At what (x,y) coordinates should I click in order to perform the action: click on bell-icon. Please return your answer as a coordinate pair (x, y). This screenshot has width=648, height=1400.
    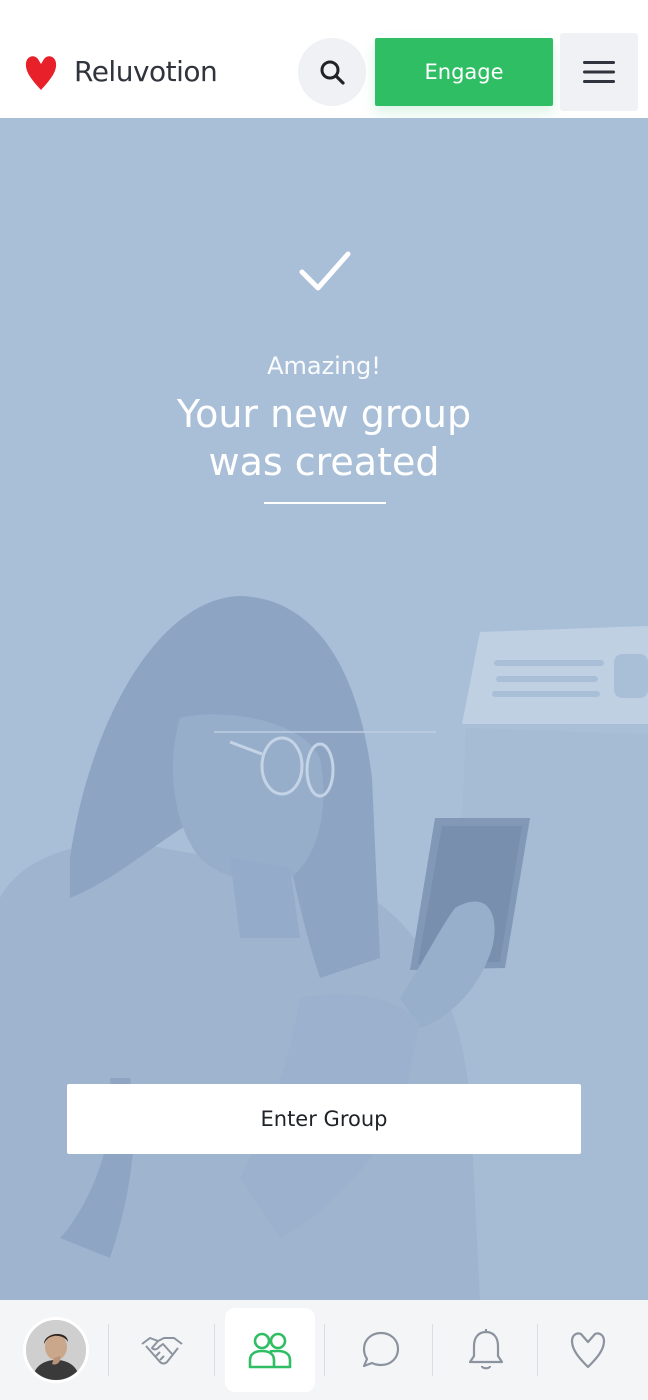
    Looking at the image, I should click on (486, 1349).